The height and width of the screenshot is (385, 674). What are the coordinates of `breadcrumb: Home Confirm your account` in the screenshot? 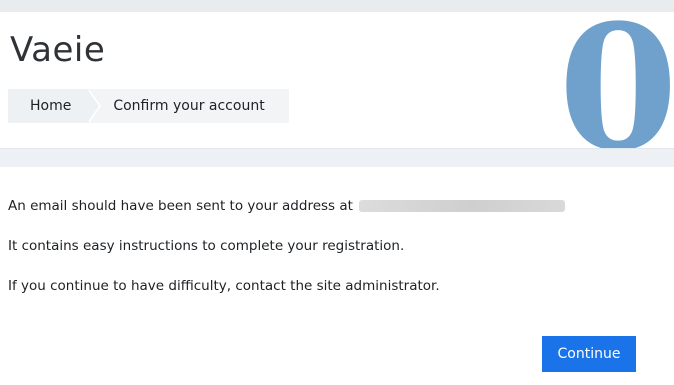 It's located at (148, 106).